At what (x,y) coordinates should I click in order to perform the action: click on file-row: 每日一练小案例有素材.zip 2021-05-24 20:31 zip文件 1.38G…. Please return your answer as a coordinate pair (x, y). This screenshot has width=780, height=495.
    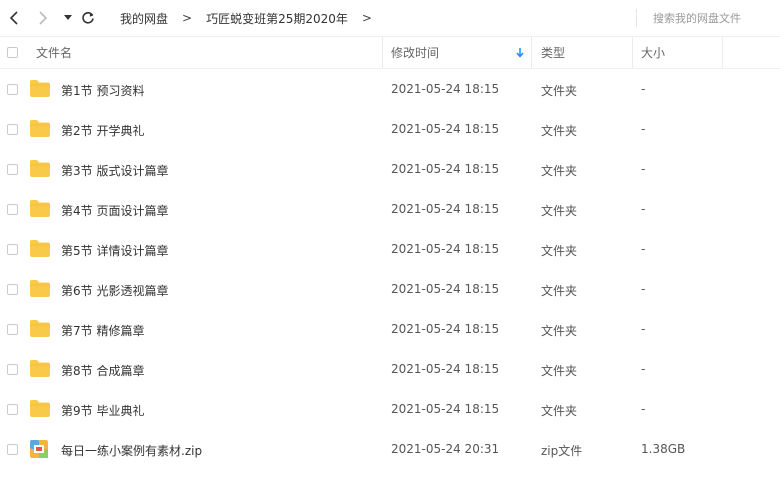
    Looking at the image, I should click on (390, 450).